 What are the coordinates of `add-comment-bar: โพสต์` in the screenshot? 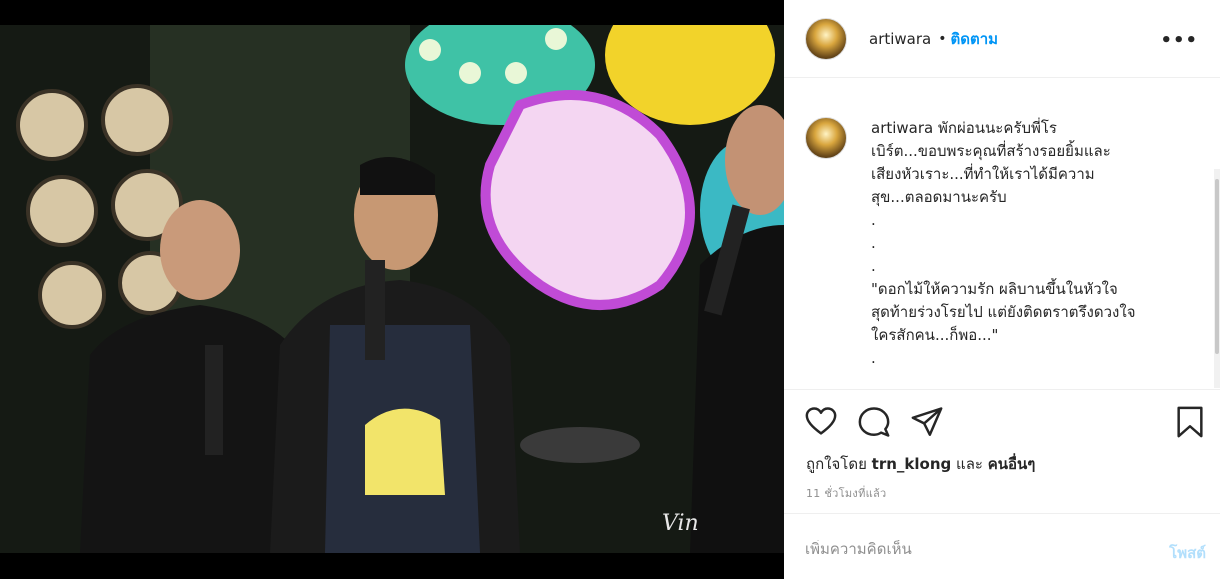 It's located at (1002, 546).